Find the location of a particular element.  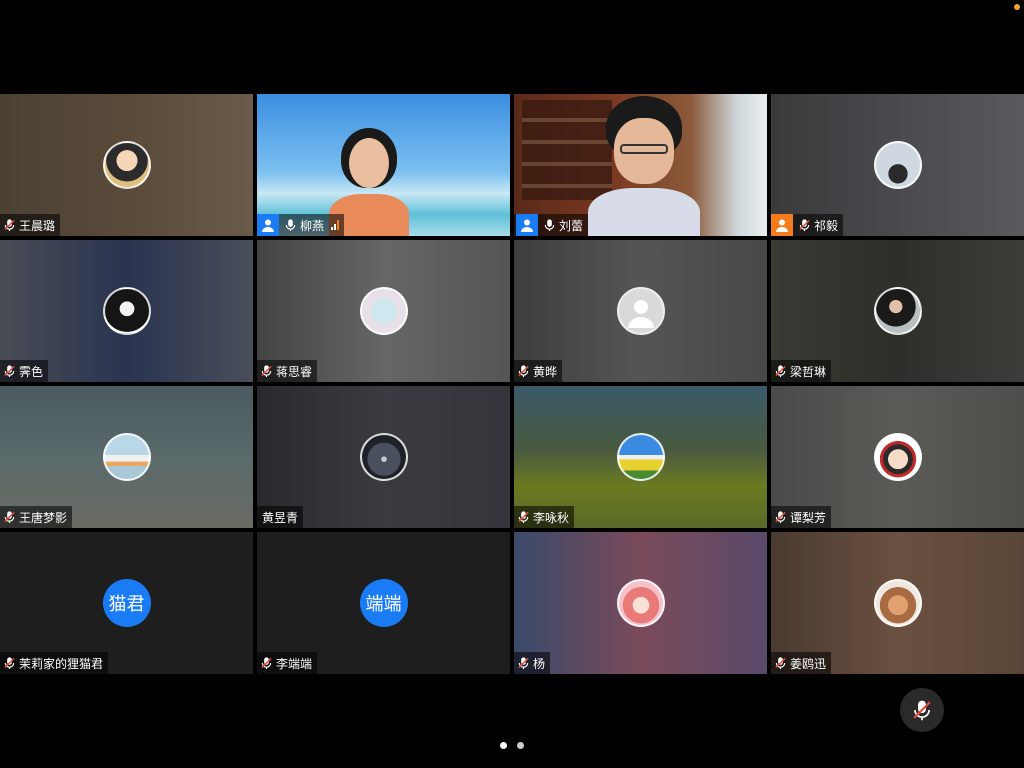

participant-name: 梁哲琳 is located at coordinates (808, 371).